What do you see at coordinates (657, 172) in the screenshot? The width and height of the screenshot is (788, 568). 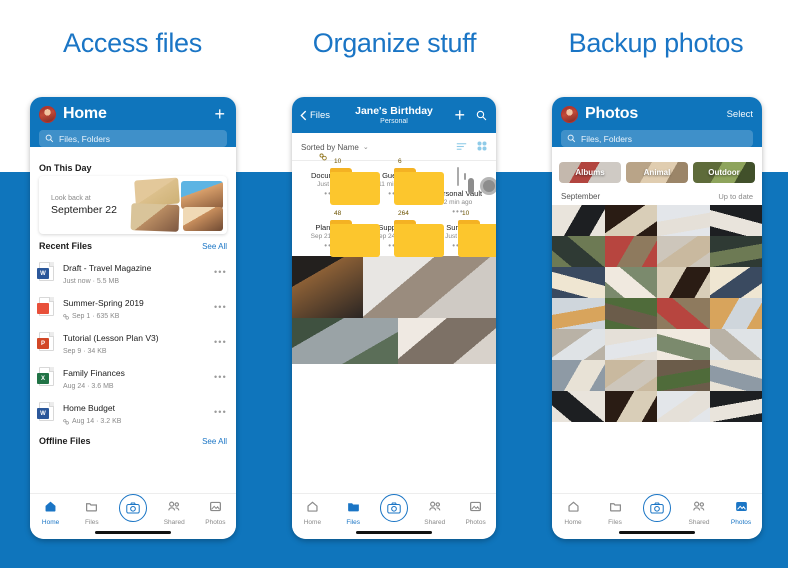 I see `category-chip: Animal` at bounding box center [657, 172].